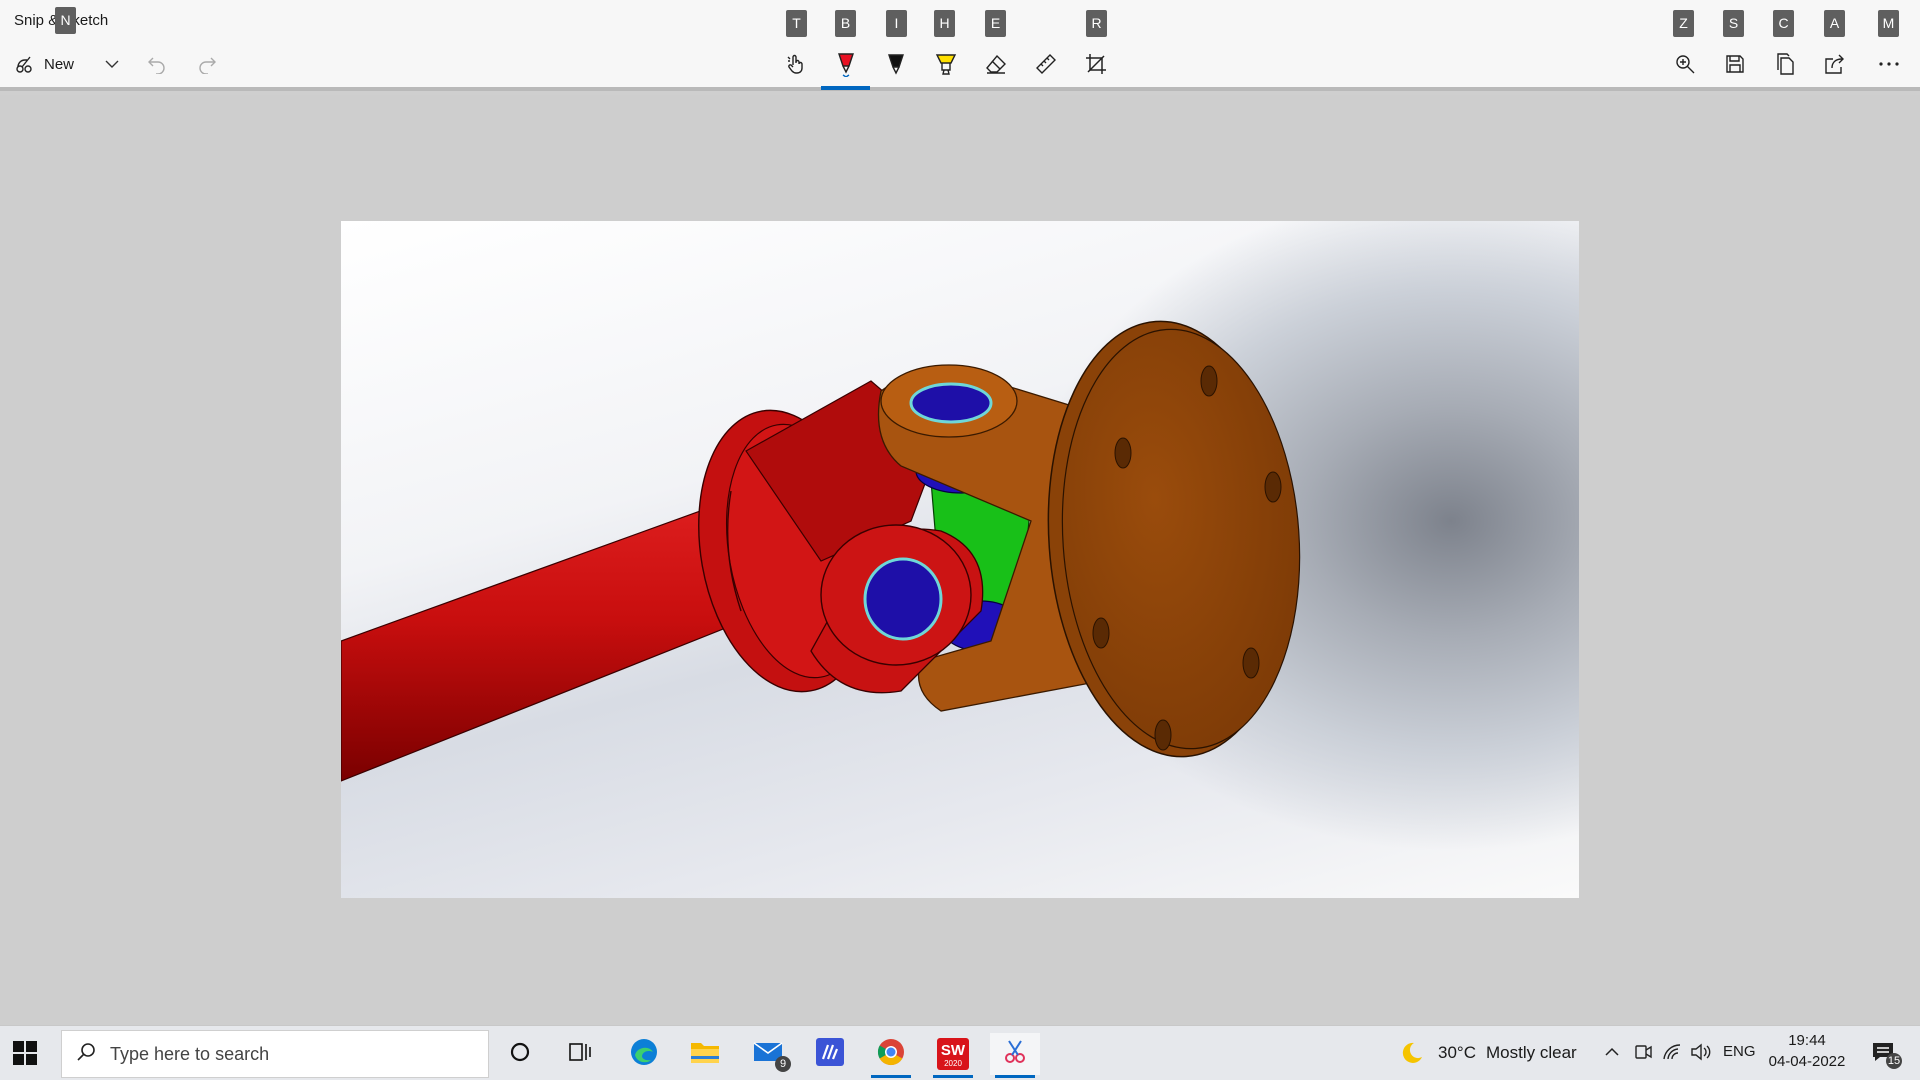 This screenshot has height=1080, width=1920. I want to click on solidworks-label: SW, so click(953, 1050).